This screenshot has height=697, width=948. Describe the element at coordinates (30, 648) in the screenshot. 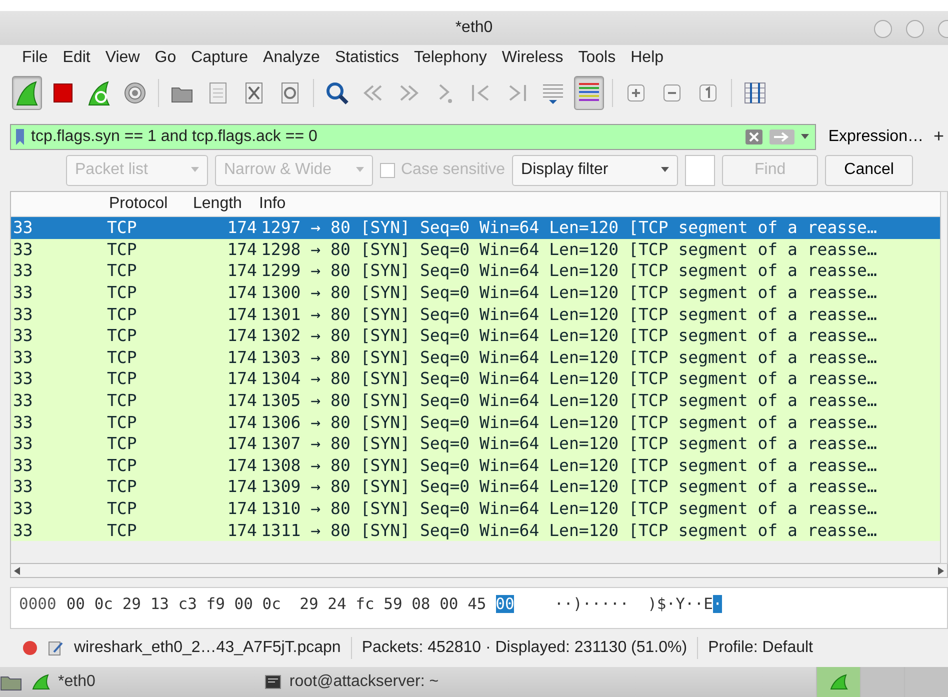

I see `record-dot-icon` at that location.